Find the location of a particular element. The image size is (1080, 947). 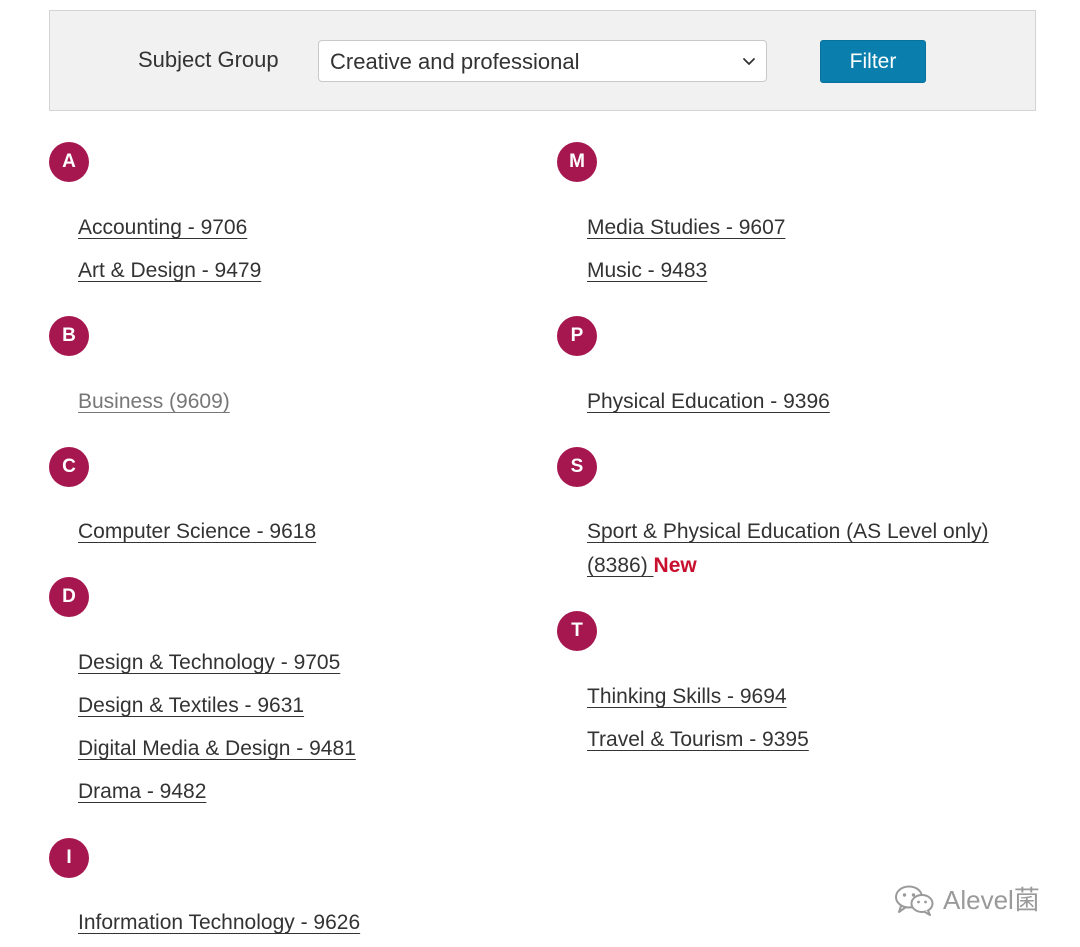

subject-link-media-studies: Media Studies - 9607 is located at coordinates (686, 228).